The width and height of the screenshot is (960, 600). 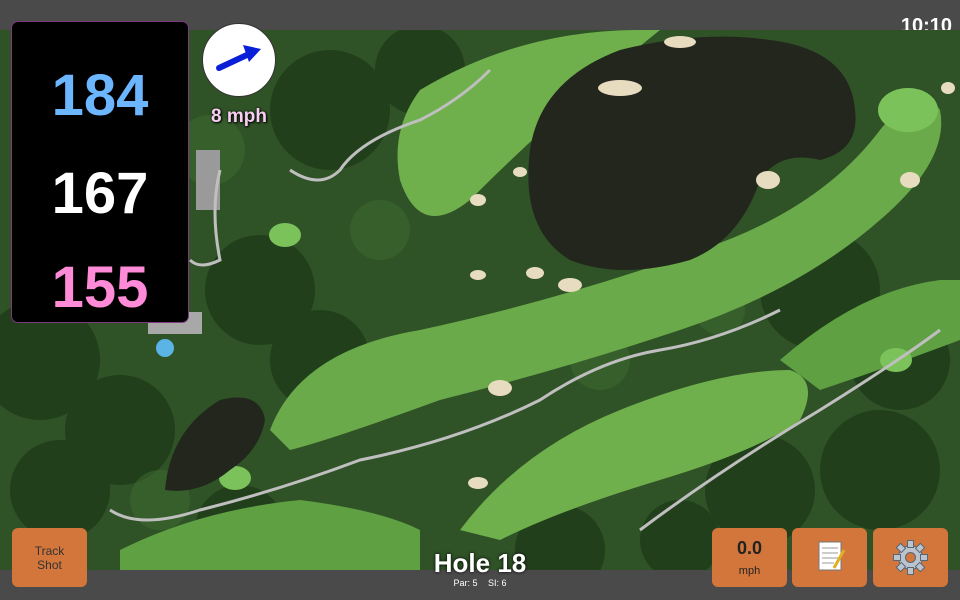 What do you see at coordinates (100, 193) in the screenshot?
I see `middle-distance: 167` at bounding box center [100, 193].